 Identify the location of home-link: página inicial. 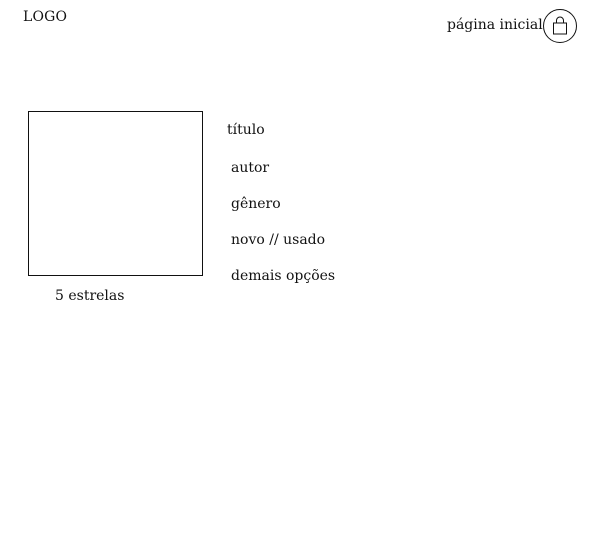
(495, 25).